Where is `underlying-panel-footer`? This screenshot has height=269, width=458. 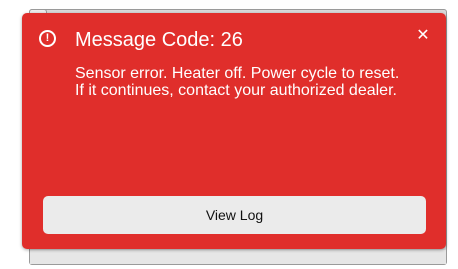 underlying-panel-footer is located at coordinates (238, 257).